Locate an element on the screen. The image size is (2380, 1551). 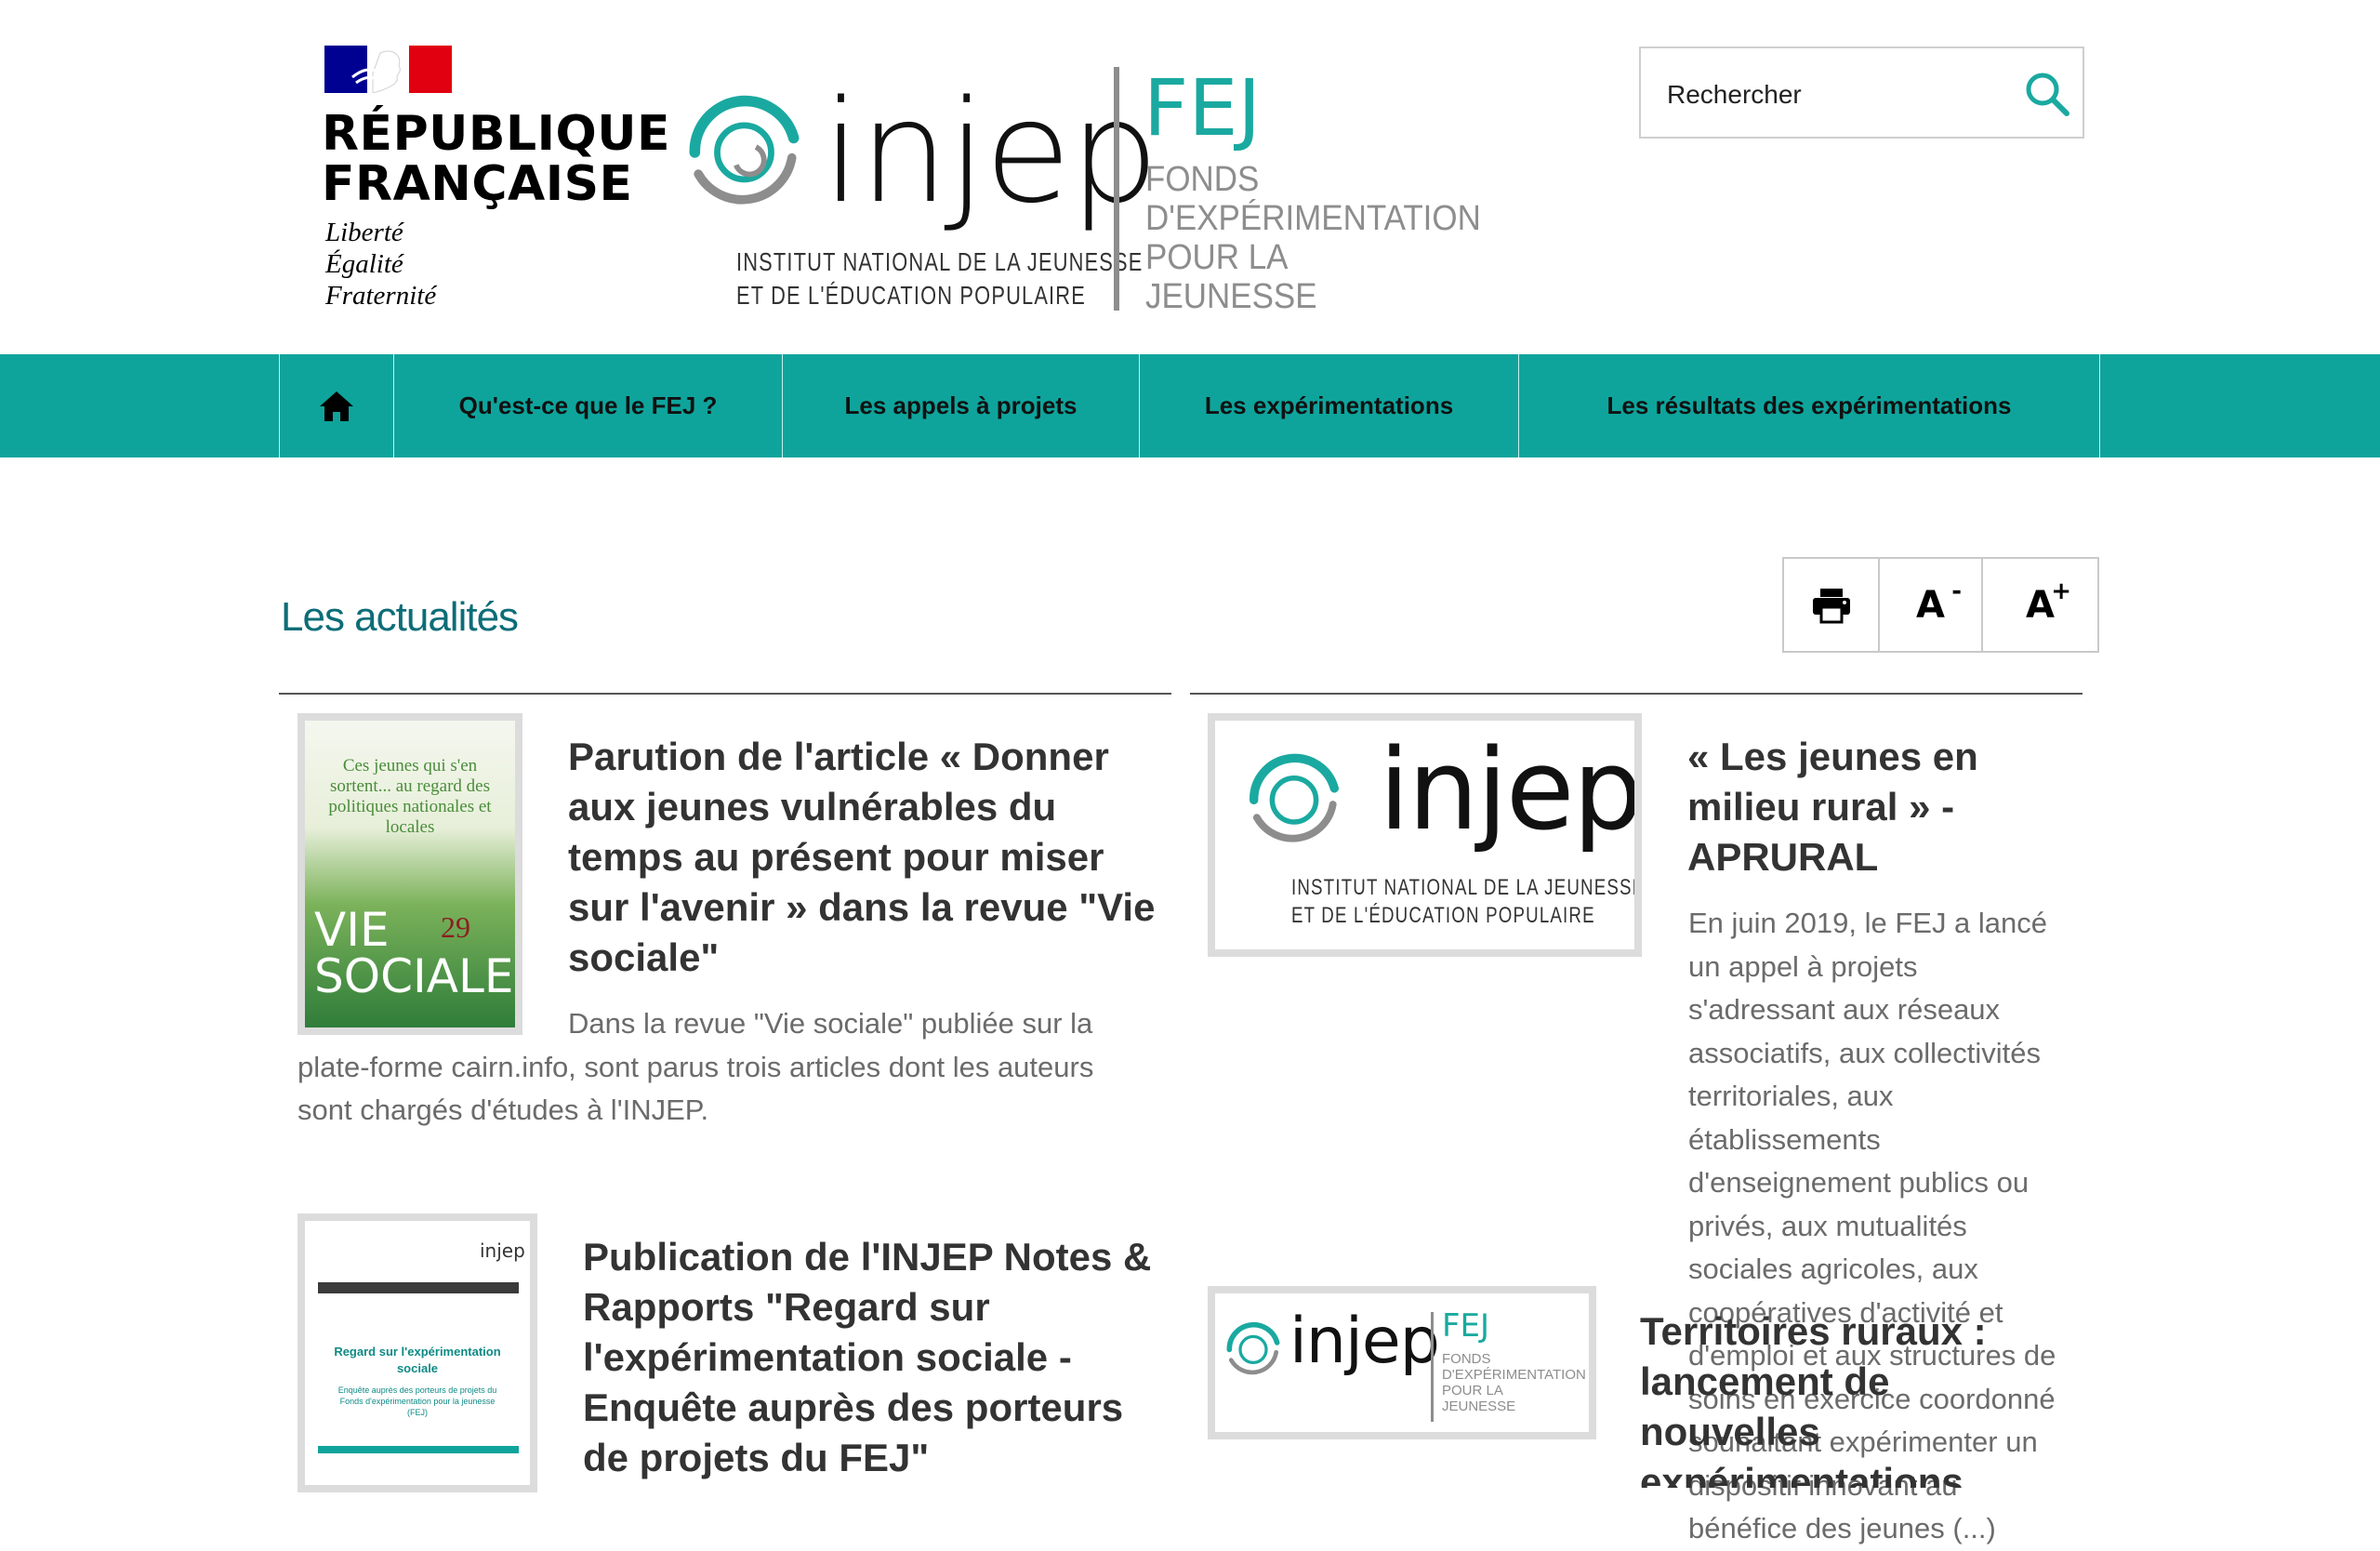
decrease-font-icon: A- is located at coordinates (1939, 603).